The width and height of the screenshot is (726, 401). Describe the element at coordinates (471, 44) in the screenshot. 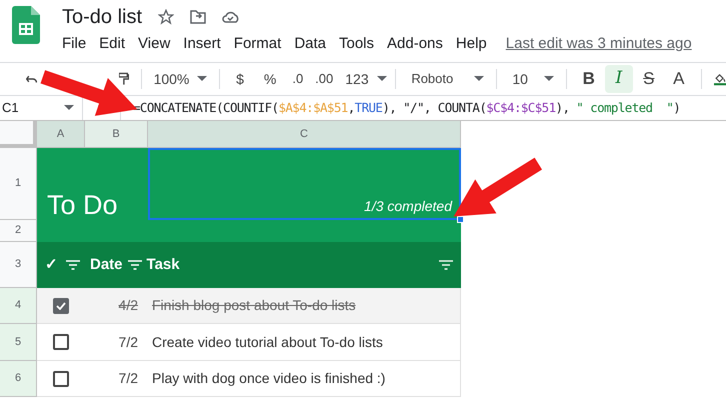

I see `menu-item: Help` at that location.